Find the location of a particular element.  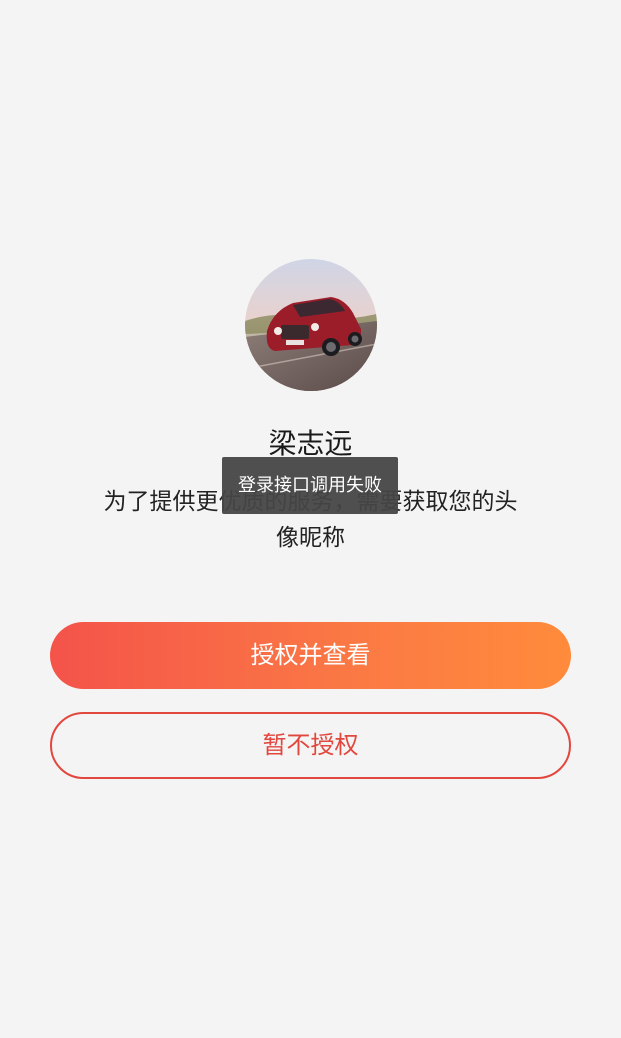

car-photo is located at coordinates (311, 325).